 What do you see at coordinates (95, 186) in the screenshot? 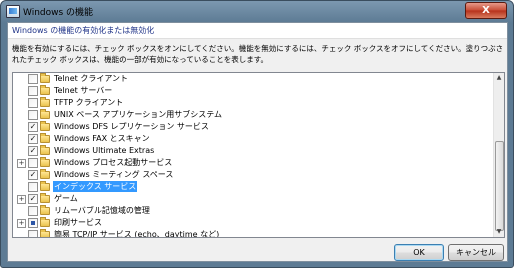
I see `feature-label: インデックス サービス` at bounding box center [95, 186].